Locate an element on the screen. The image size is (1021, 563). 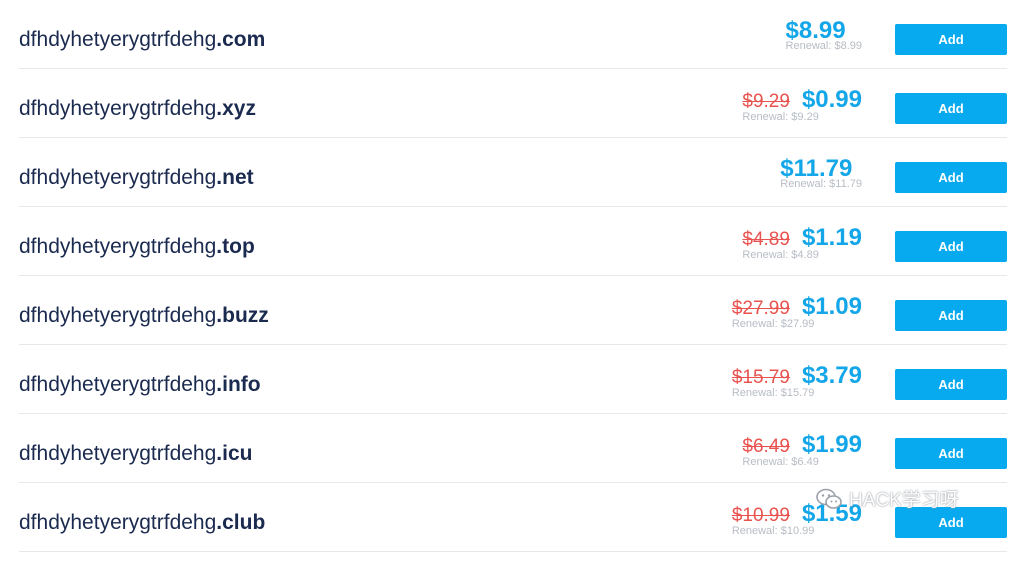
current-price: $0.99 is located at coordinates (831, 99).